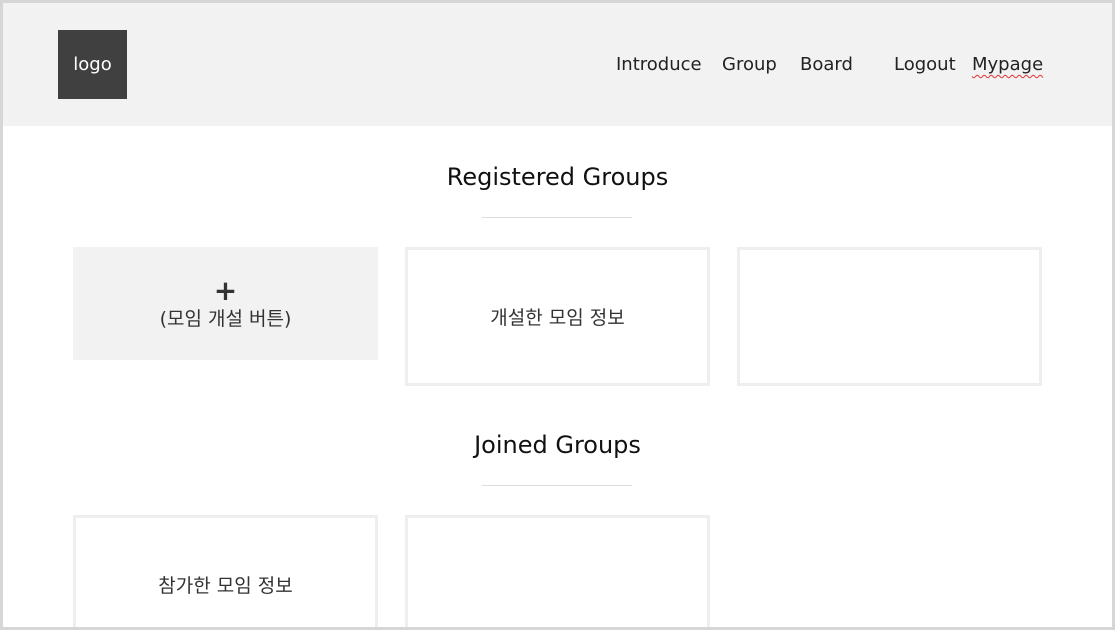 Image resolution: width=1115 pixels, height=630 pixels. I want to click on create-group-label: (모임 개설 버튼), so click(225, 318).